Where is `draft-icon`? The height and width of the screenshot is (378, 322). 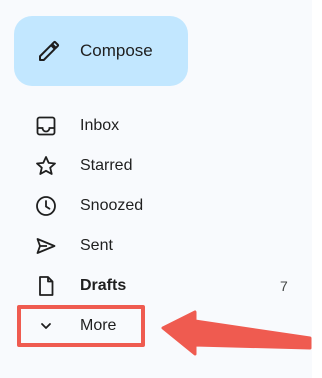 draft-icon is located at coordinates (46, 286).